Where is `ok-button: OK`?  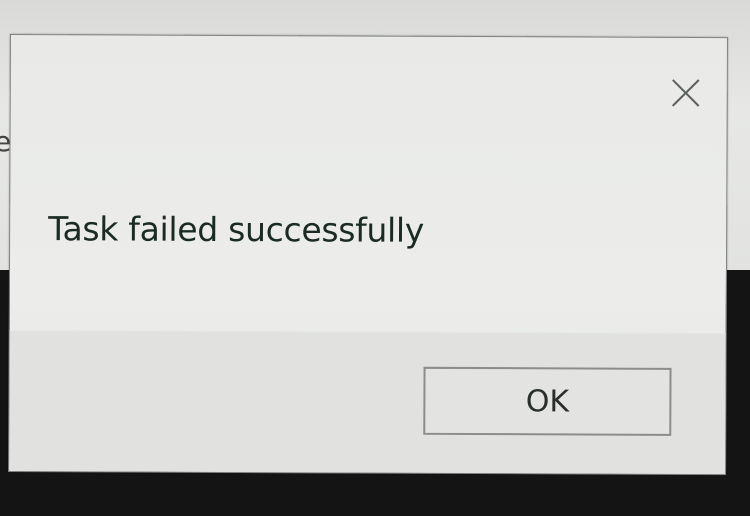 ok-button: OK is located at coordinates (547, 401).